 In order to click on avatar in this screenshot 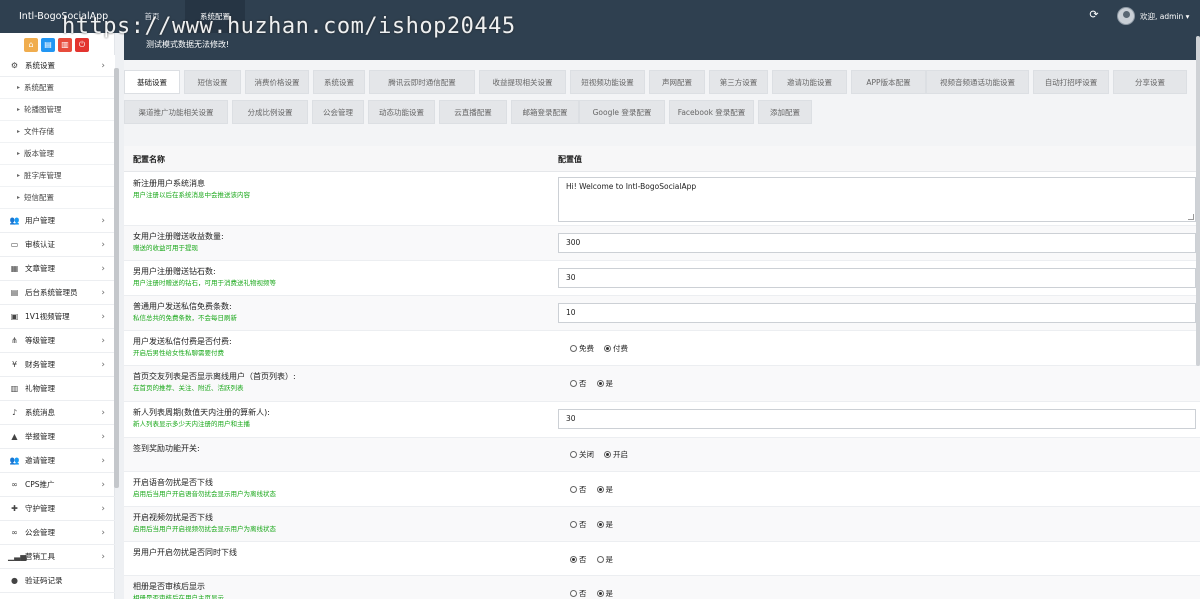, I will do `click(1126, 16)`.